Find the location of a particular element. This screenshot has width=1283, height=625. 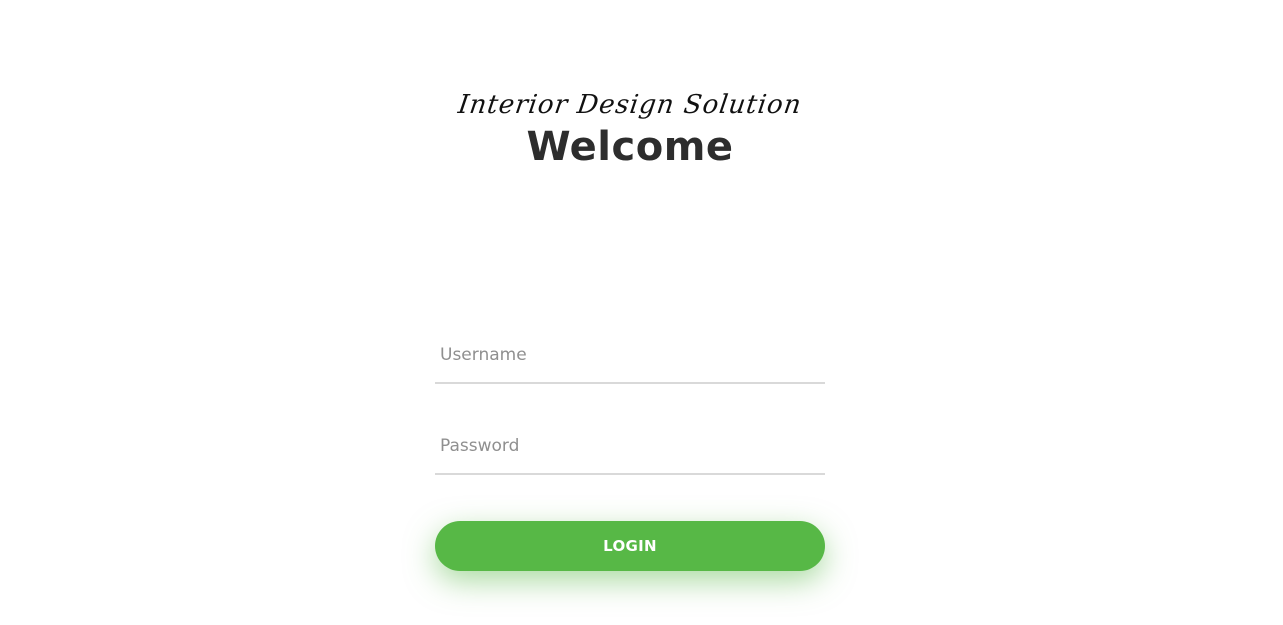

username-input is located at coordinates (630, 355).